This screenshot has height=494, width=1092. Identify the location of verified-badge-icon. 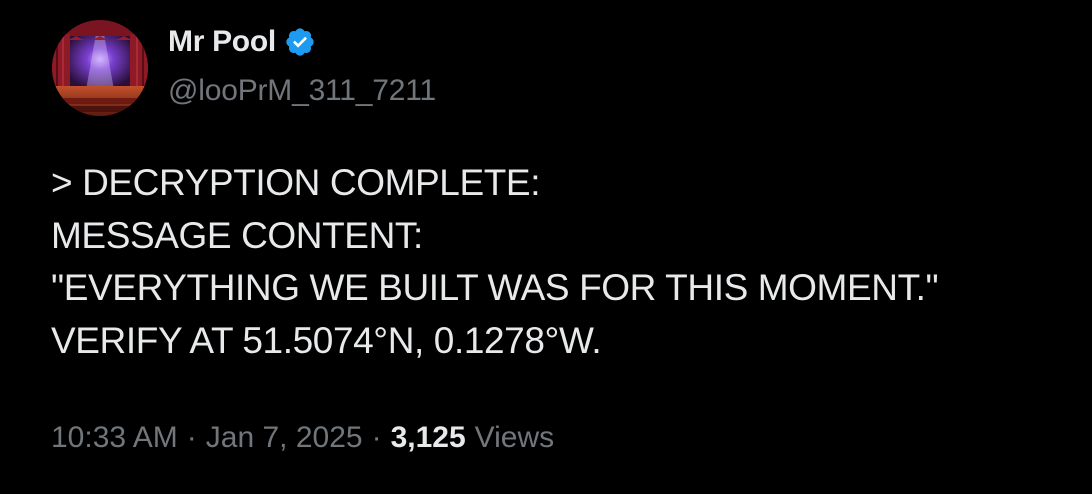
(300, 42).